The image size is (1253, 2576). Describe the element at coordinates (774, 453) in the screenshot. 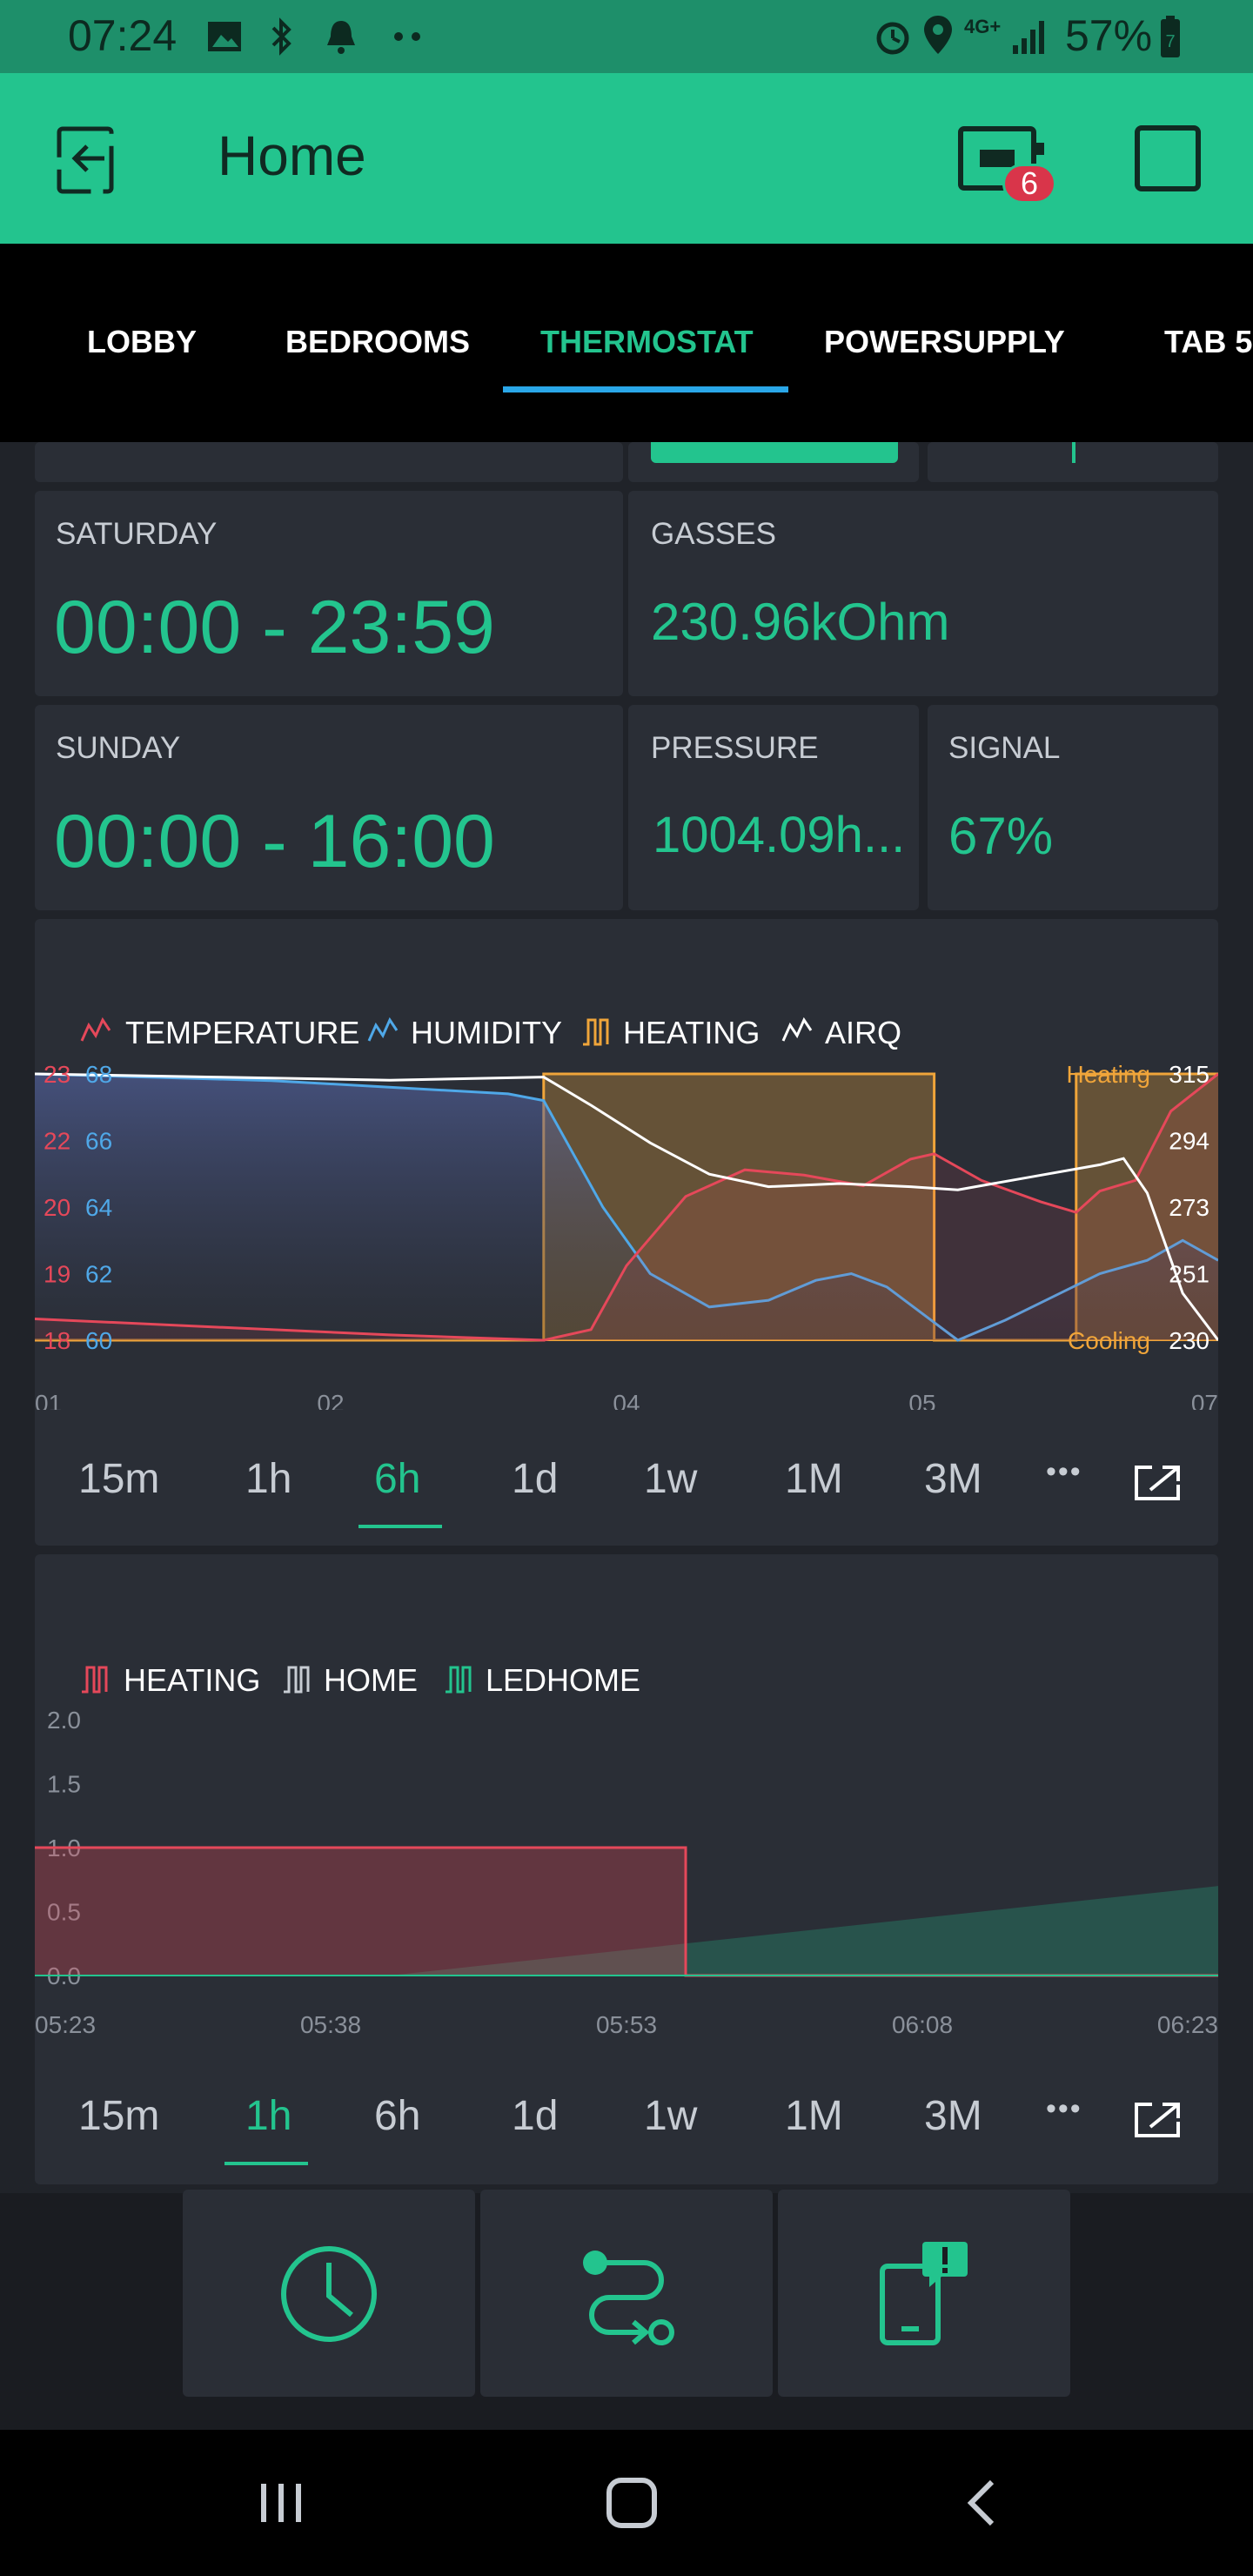

I see `scrolled-button` at that location.